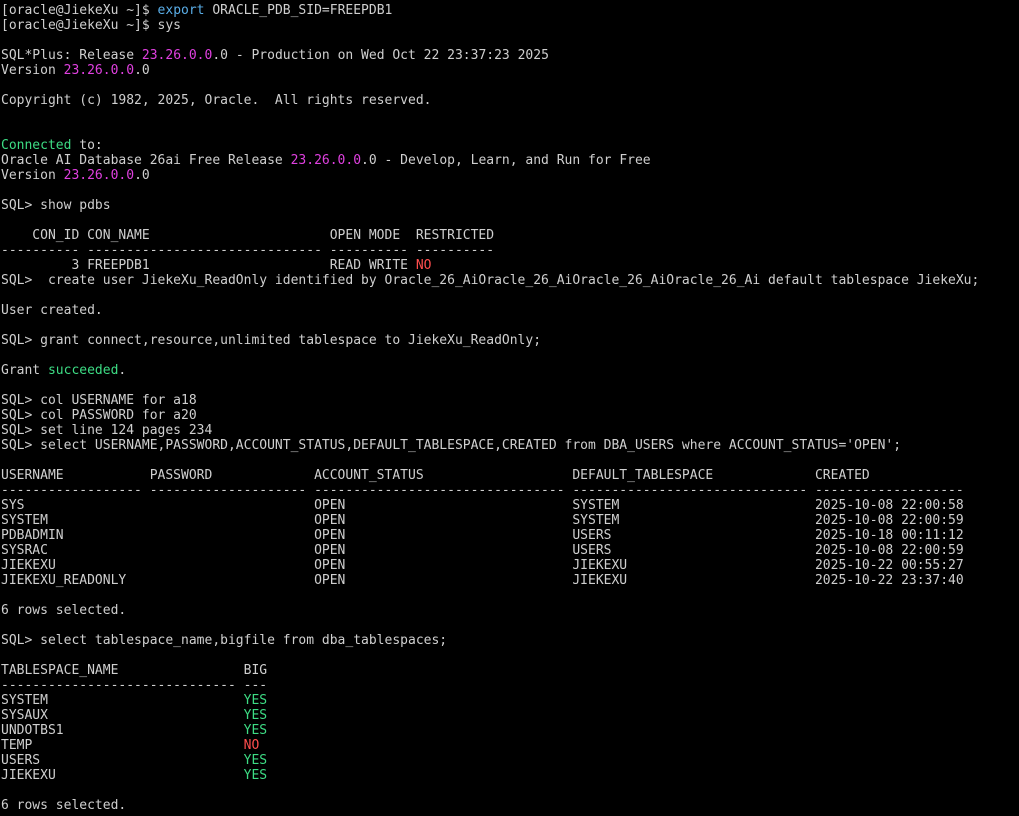  Describe the element at coordinates (510, 745) in the screenshot. I see `terminal-line: TEMP NO` at that location.